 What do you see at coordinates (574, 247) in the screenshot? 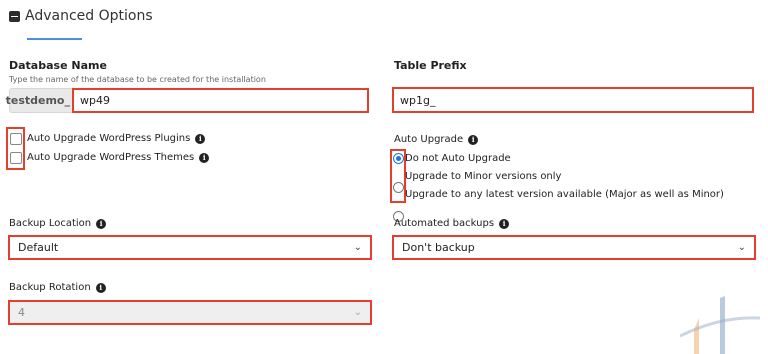
I see `automated-backups-select: Don't backup ⌄` at bounding box center [574, 247].